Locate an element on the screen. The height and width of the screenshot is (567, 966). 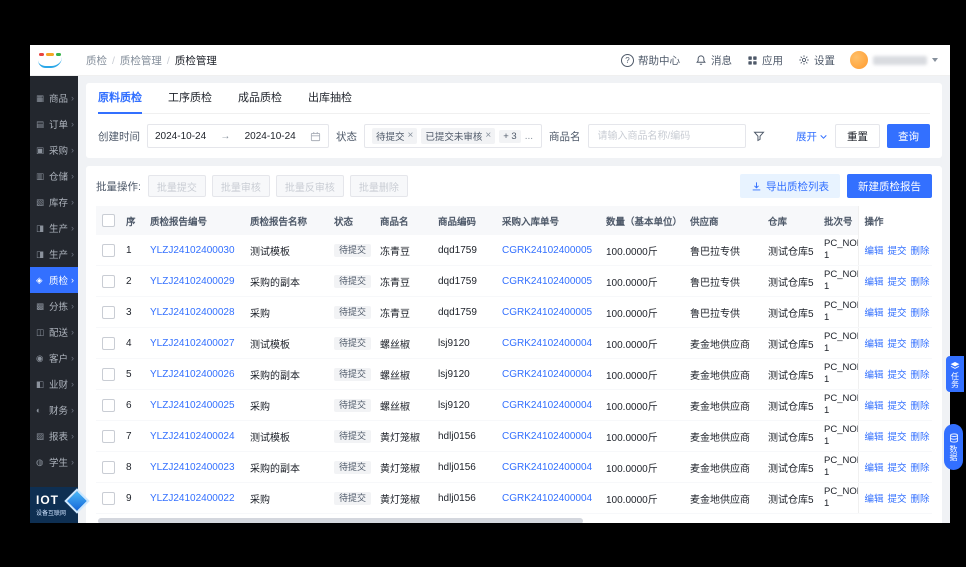
expand-filters-button: 展开 is located at coordinates (812, 136).